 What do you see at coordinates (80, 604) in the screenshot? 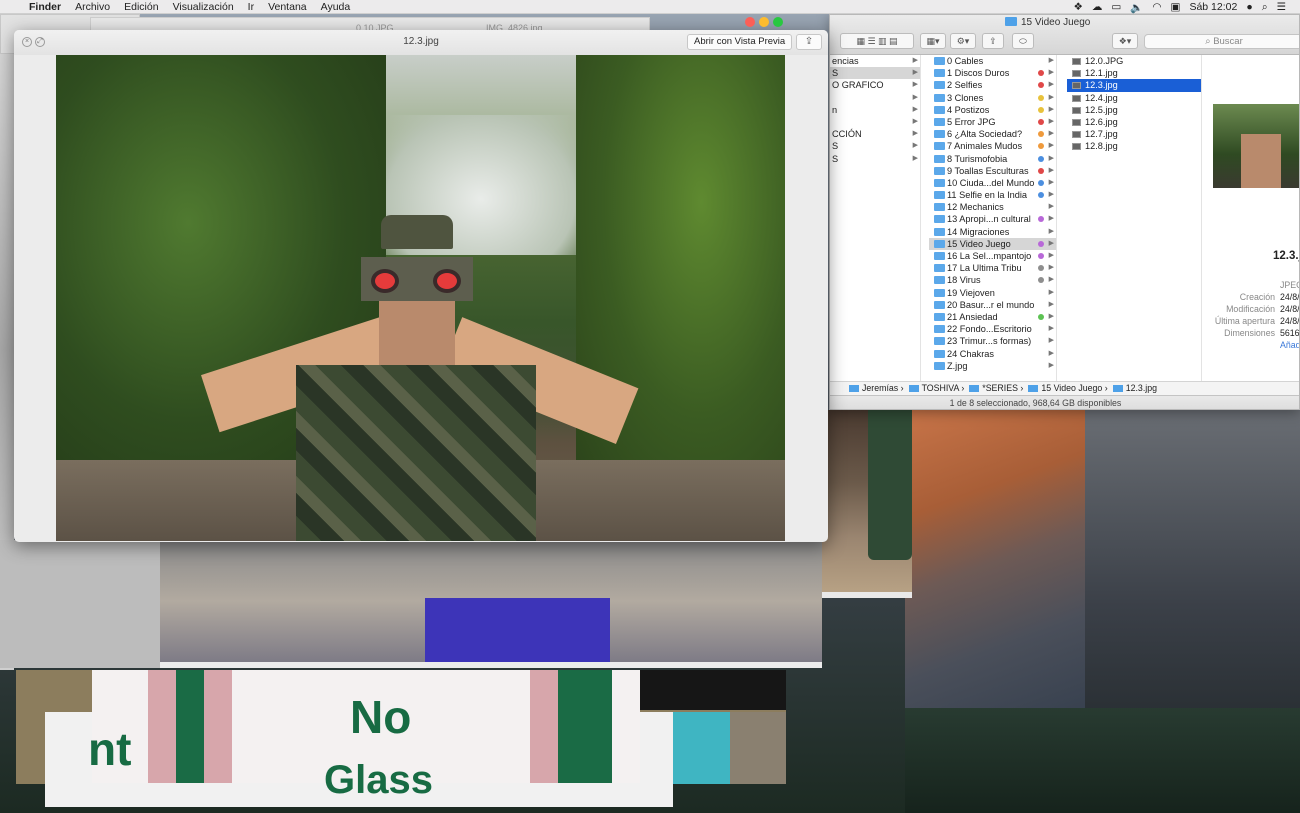
I see `pavement-photo` at bounding box center [80, 604].